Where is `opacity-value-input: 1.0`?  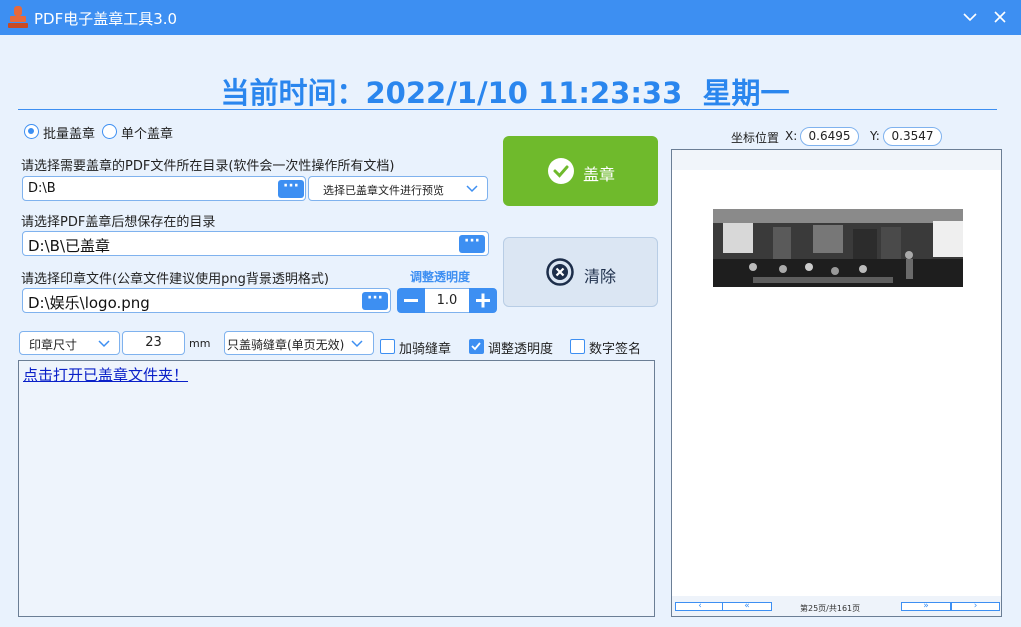 opacity-value-input: 1.0 is located at coordinates (447, 300).